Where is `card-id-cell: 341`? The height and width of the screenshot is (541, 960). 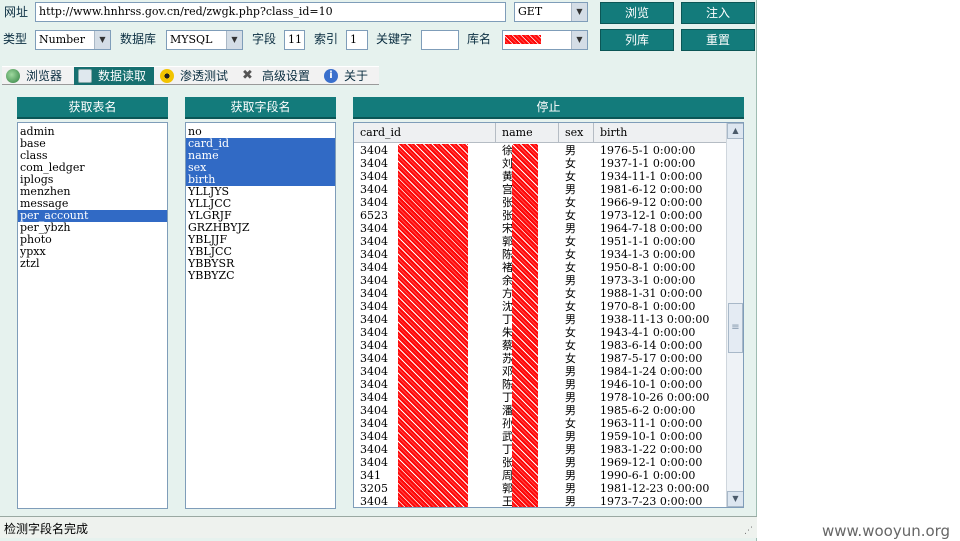 card-id-cell: 341 is located at coordinates (370, 475).